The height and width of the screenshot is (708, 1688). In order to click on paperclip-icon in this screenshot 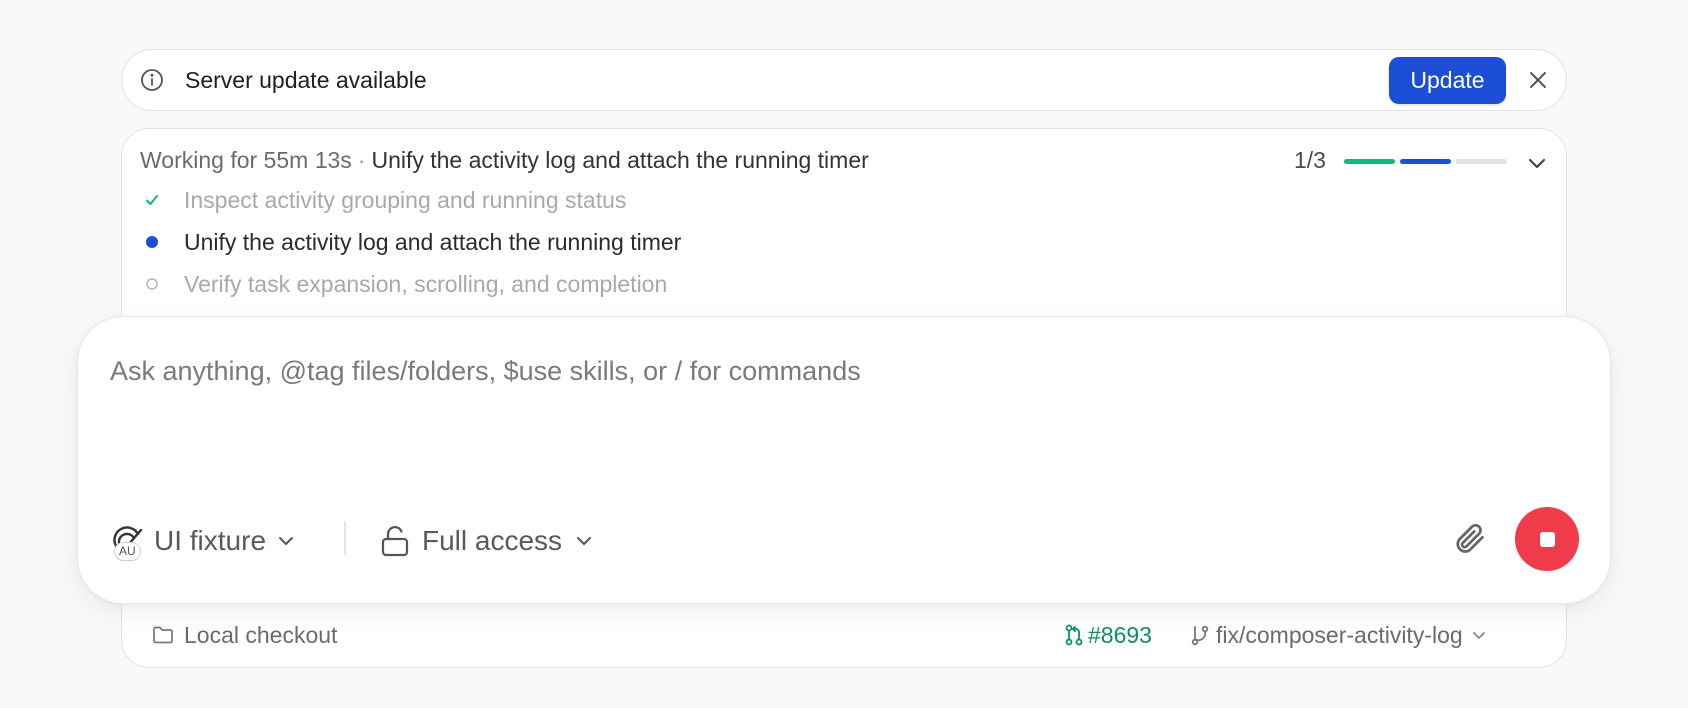, I will do `click(1469, 538)`.